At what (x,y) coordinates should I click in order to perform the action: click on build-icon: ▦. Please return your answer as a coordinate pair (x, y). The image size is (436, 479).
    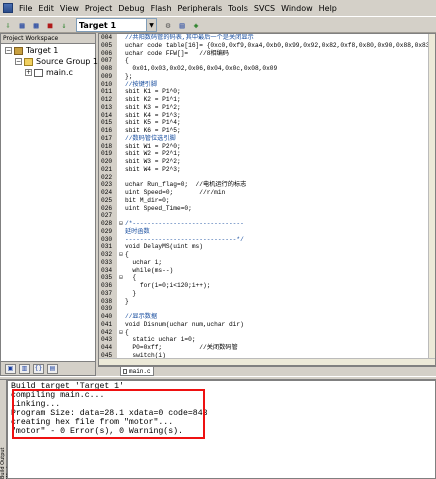
    Looking at the image, I should click on (22, 25).